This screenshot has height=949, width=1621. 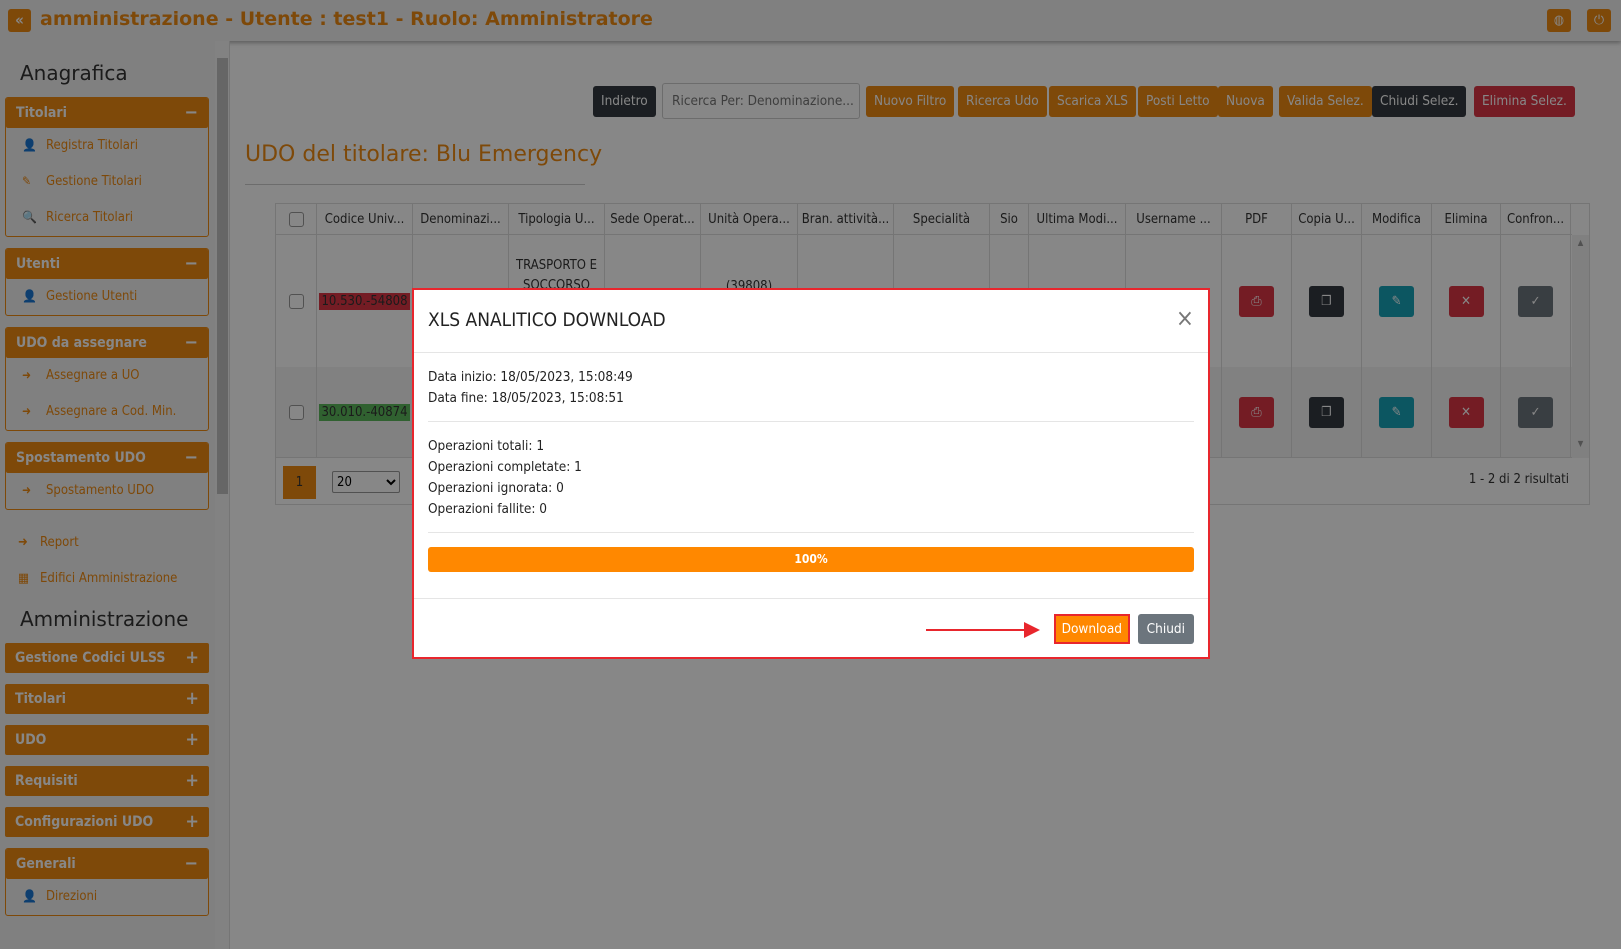 I want to click on download-button: Download, so click(x=1091, y=629).